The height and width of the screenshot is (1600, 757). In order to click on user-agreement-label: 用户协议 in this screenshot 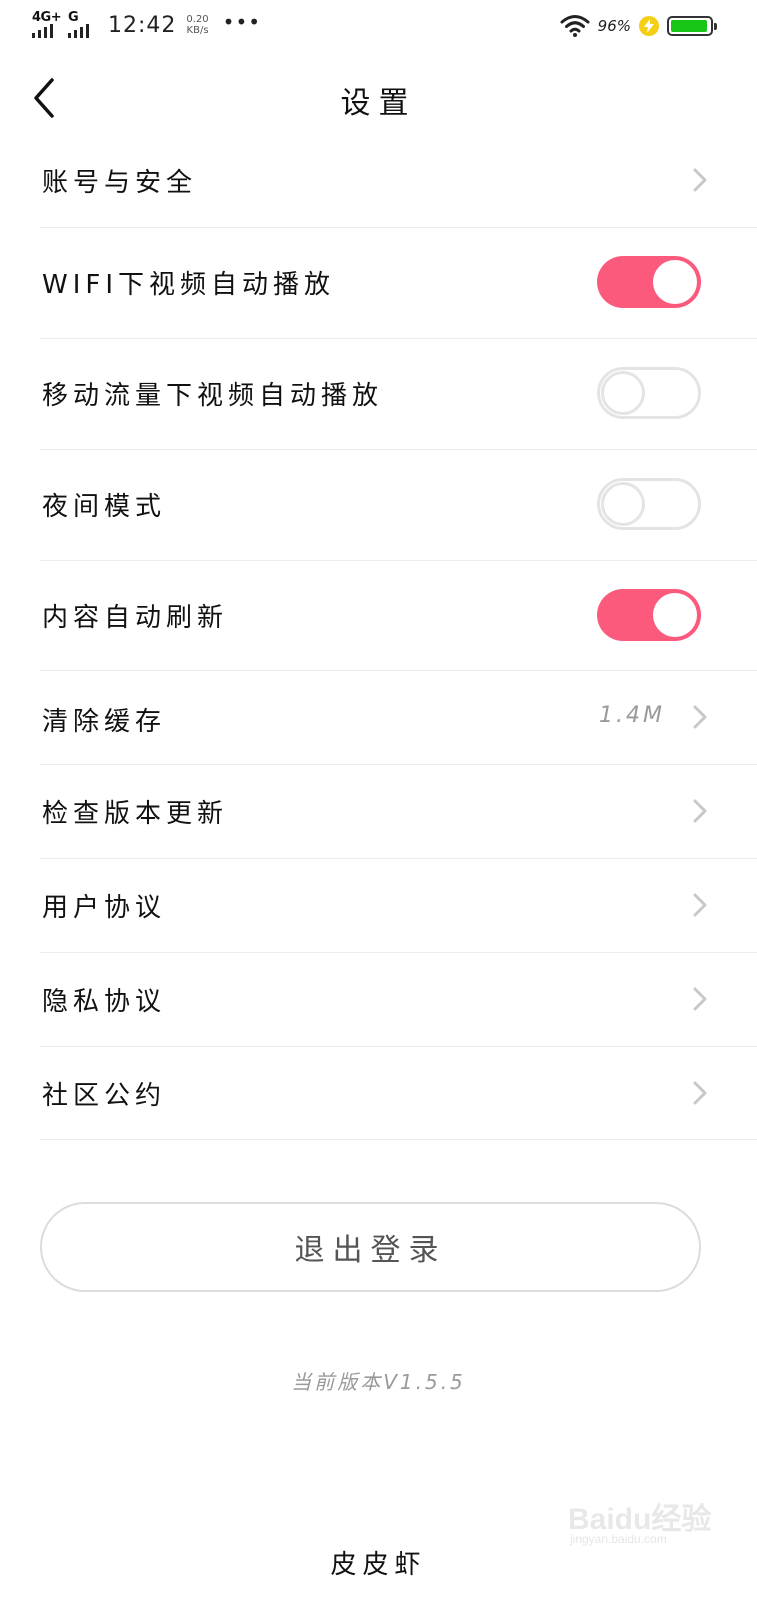, I will do `click(104, 908)`.